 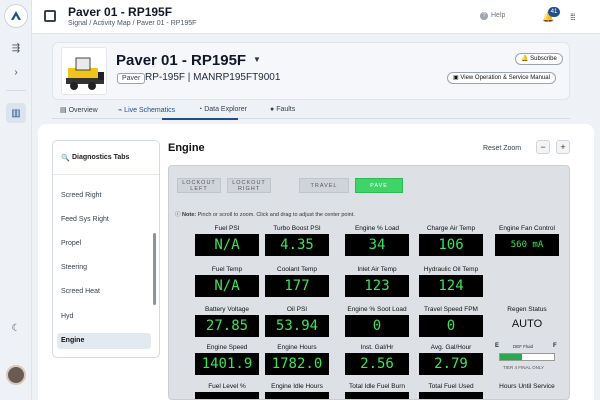 What do you see at coordinates (527, 386) in the screenshot?
I see `gauge-hours-until-service: Hours Until Service` at bounding box center [527, 386].